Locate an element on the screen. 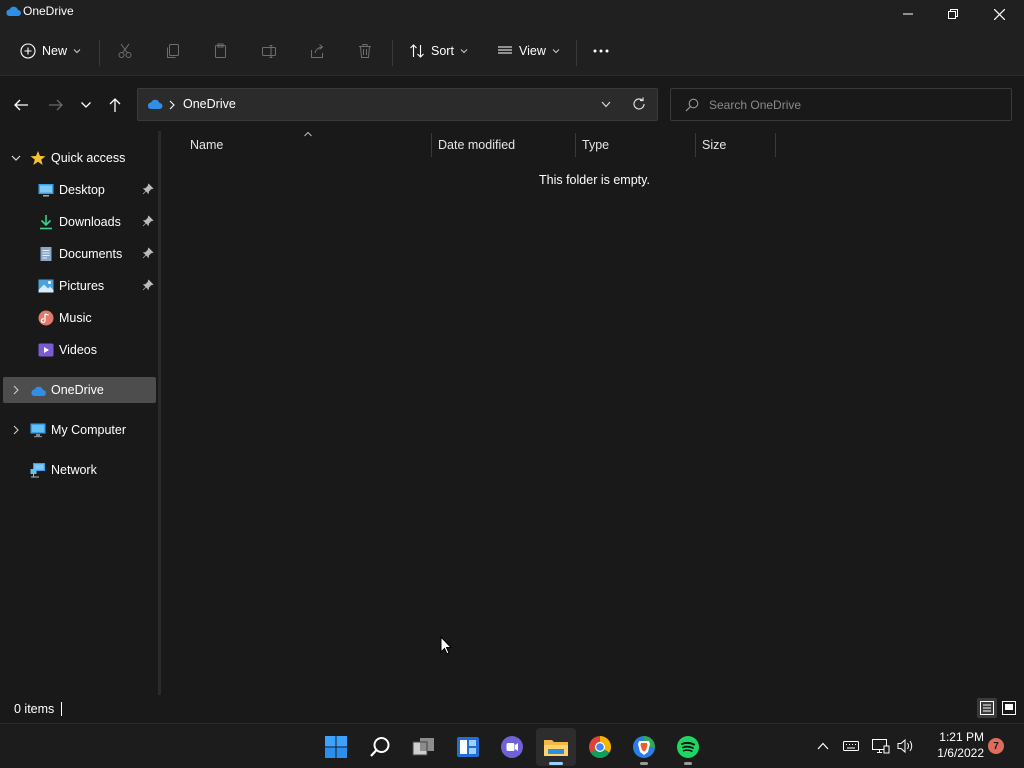  details-view-button is located at coordinates (987, 708).